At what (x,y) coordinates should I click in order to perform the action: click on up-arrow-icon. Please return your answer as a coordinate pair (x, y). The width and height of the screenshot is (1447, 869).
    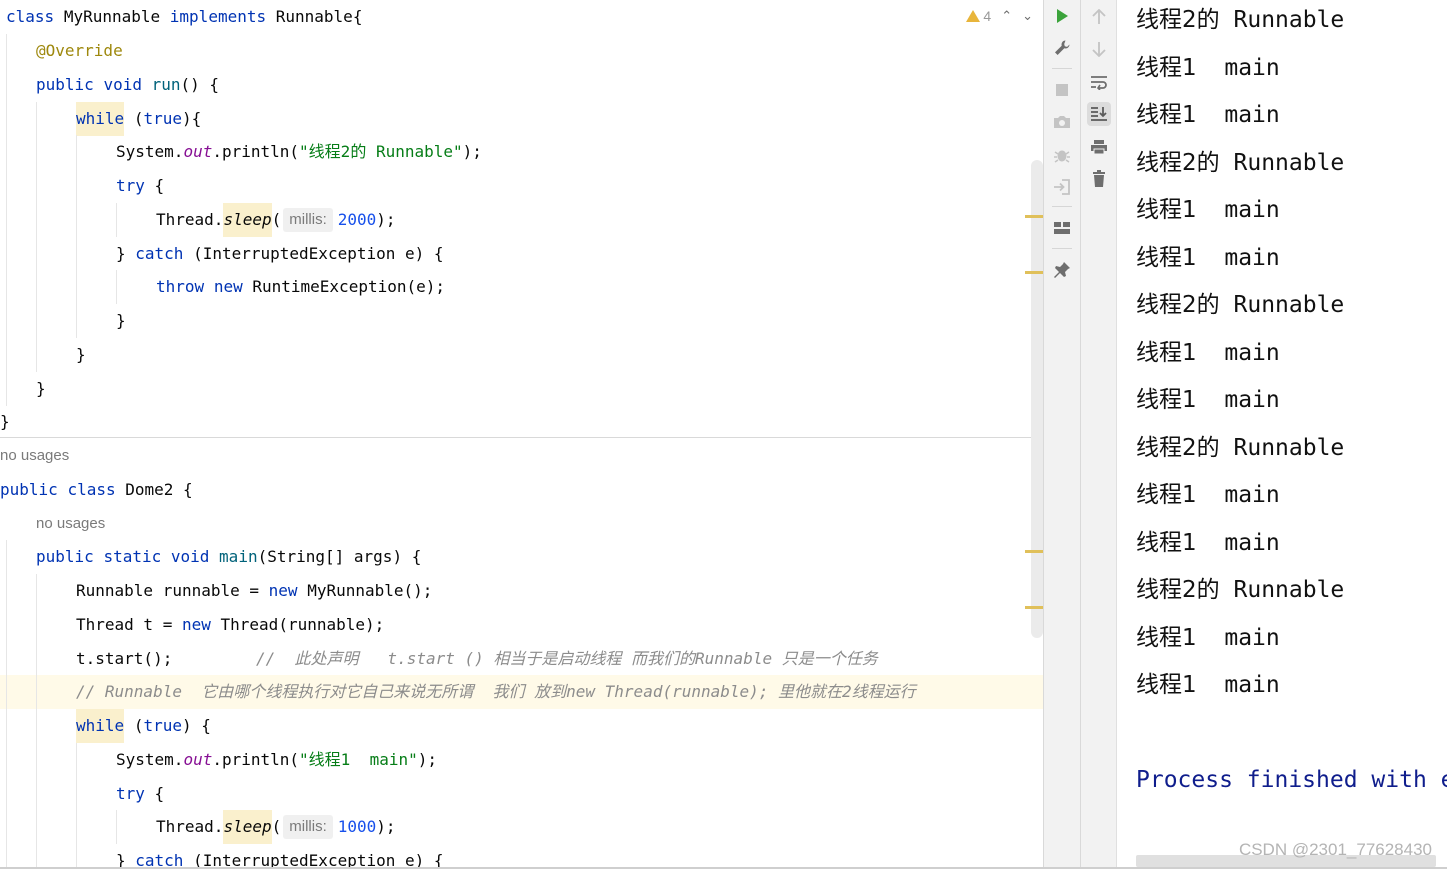
    Looking at the image, I should click on (1099, 17).